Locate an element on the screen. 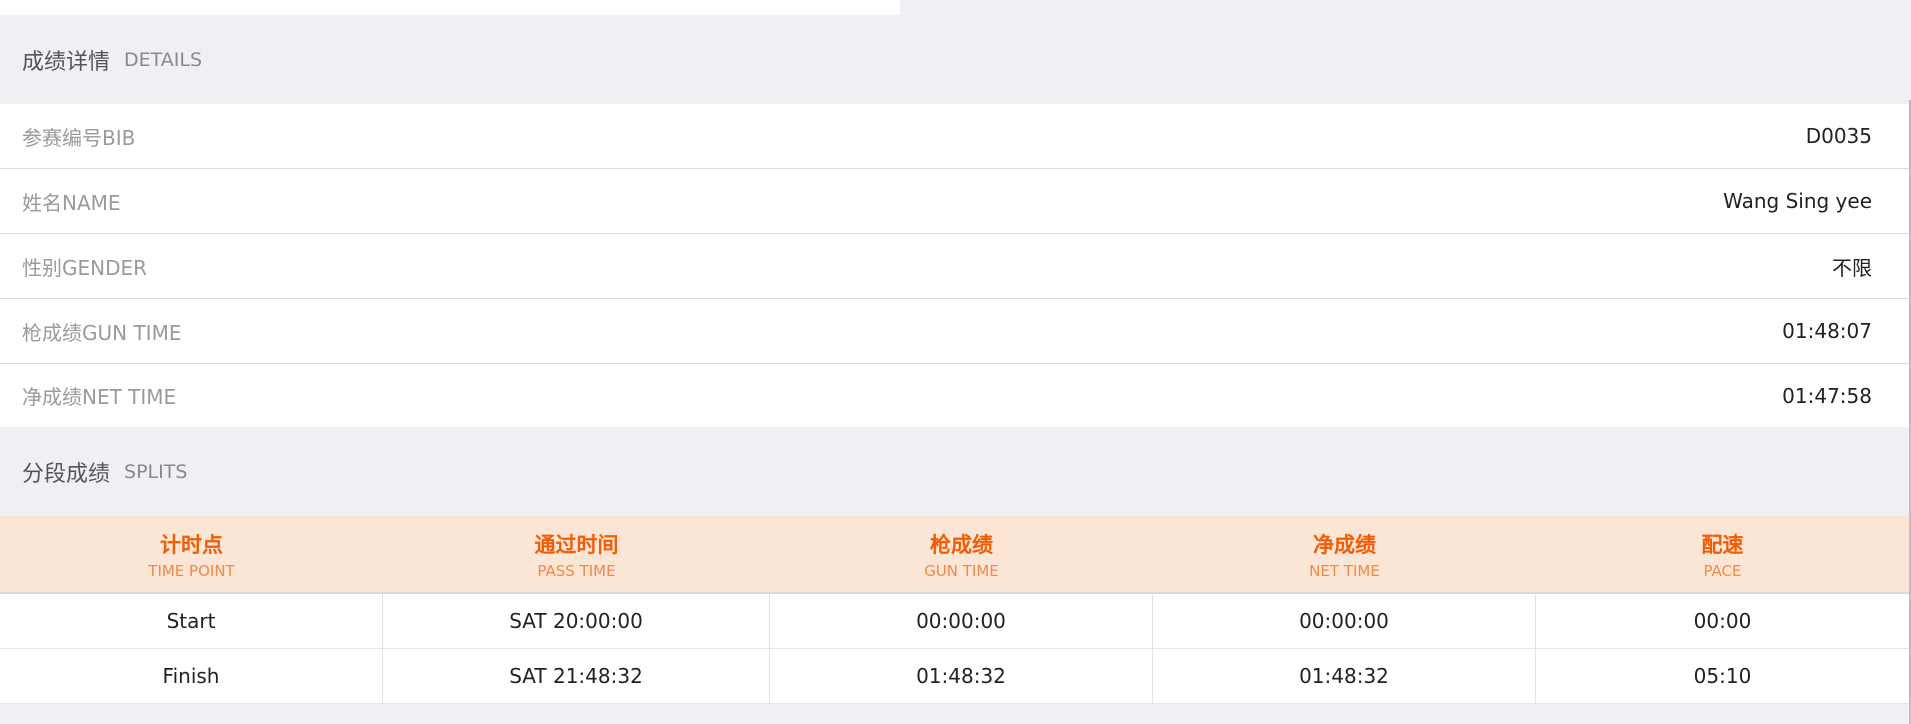 The width and height of the screenshot is (1911, 724). detail-value: D0035 is located at coordinates (1838, 136).